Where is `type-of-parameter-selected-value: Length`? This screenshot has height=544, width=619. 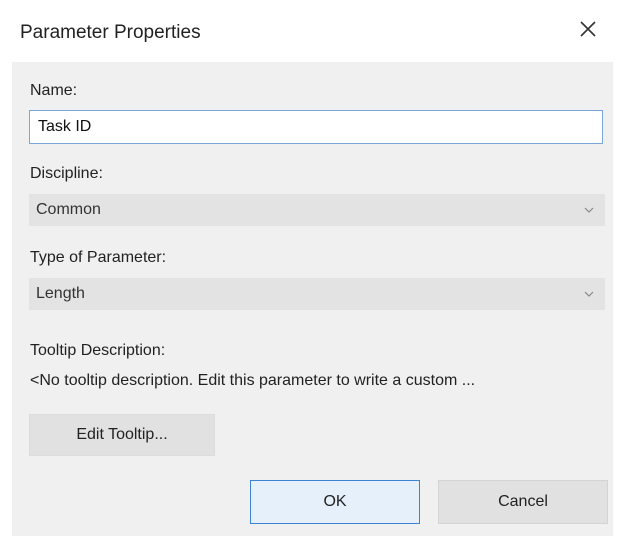 type-of-parameter-selected-value: Length is located at coordinates (60, 293).